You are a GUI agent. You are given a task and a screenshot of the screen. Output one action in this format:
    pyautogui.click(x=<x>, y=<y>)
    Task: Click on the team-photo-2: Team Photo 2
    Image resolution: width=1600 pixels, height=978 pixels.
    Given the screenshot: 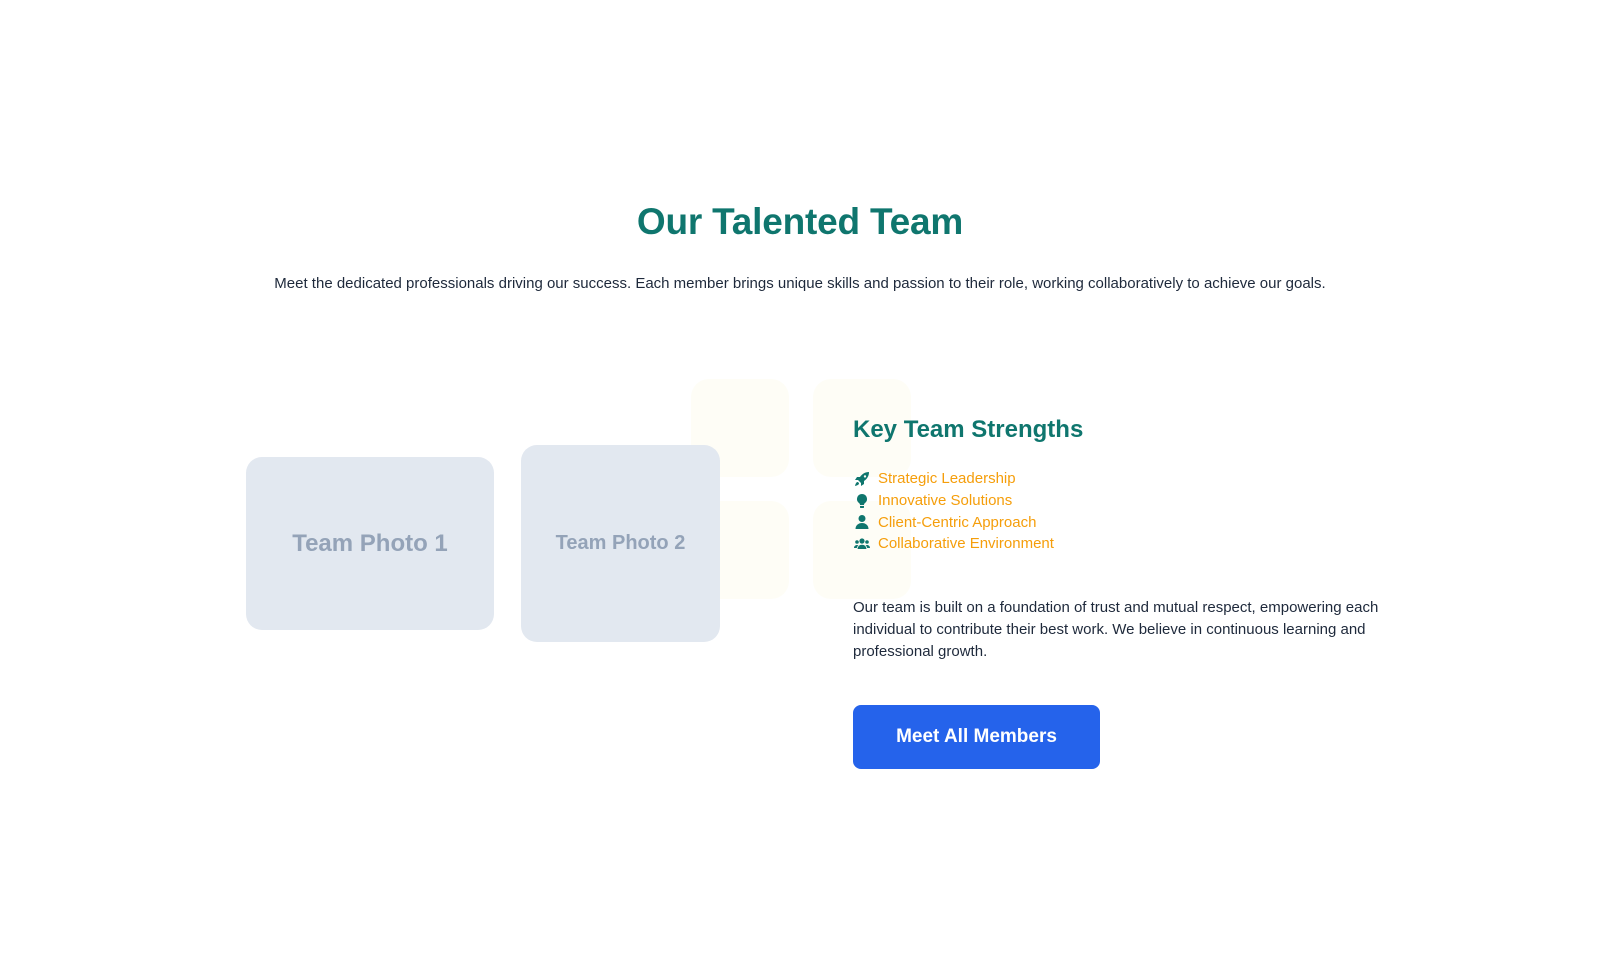 What is the action you would take?
    pyautogui.click(x=620, y=543)
    